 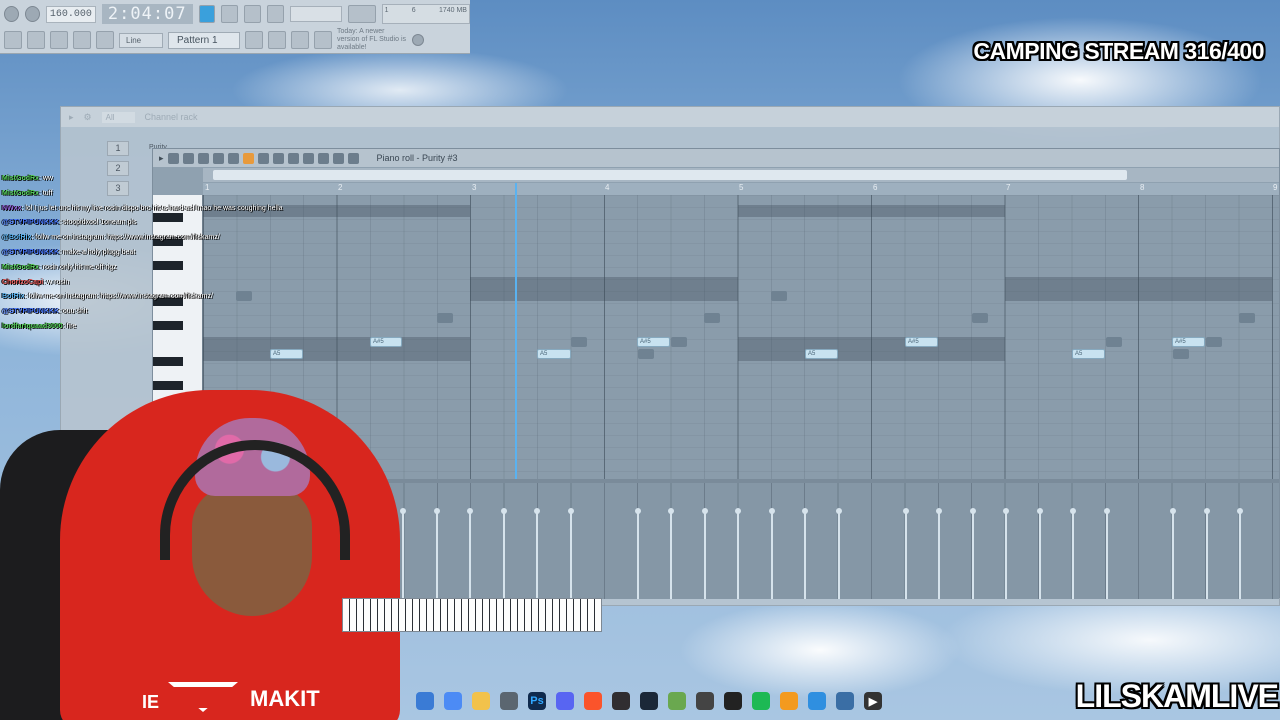 What do you see at coordinates (338, 158) in the screenshot?
I see `zoom-tool-icon` at bounding box center [338, 158].